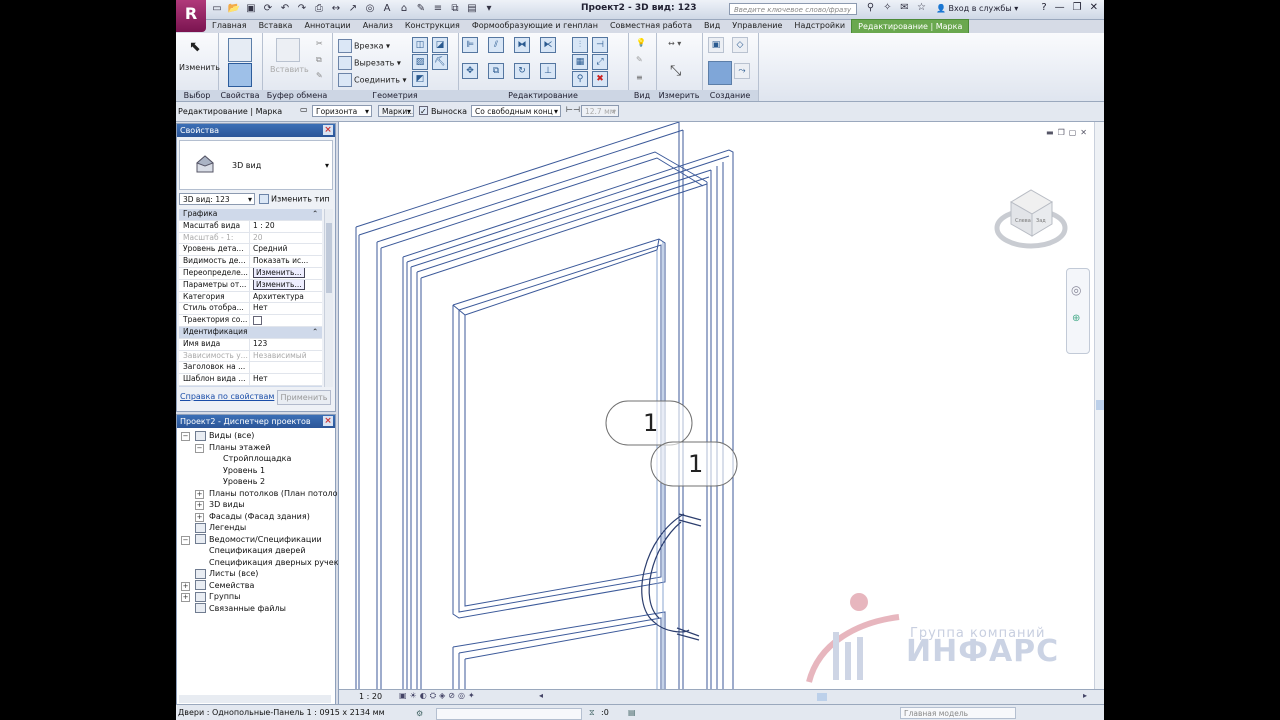 The image size is (1280, 720). I want to click on override-brush-icon: ✎, so click(639, 59).